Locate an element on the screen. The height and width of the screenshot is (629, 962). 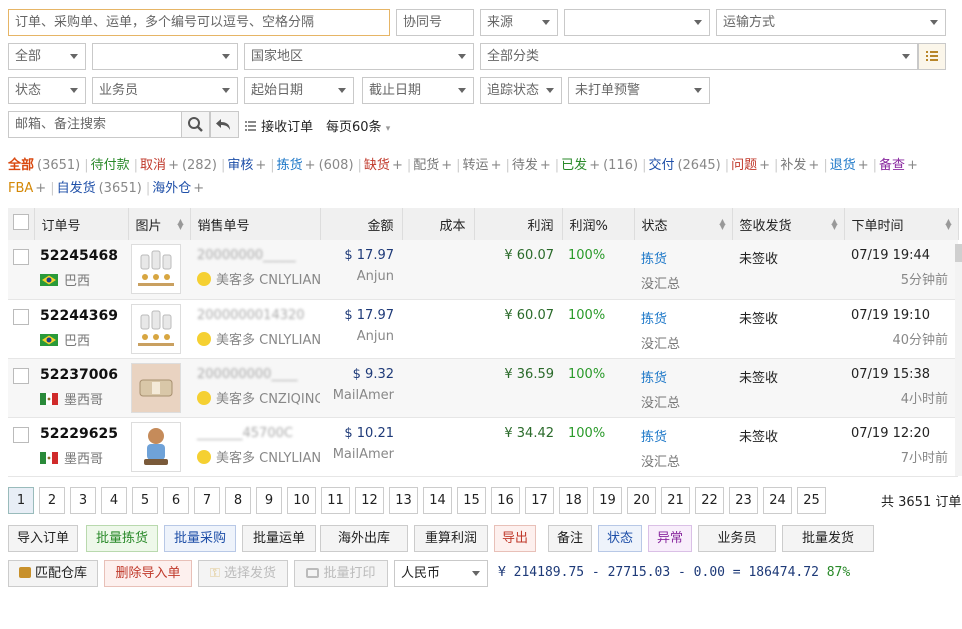
col-amount: 金额 is located at coordinates (361, 224).